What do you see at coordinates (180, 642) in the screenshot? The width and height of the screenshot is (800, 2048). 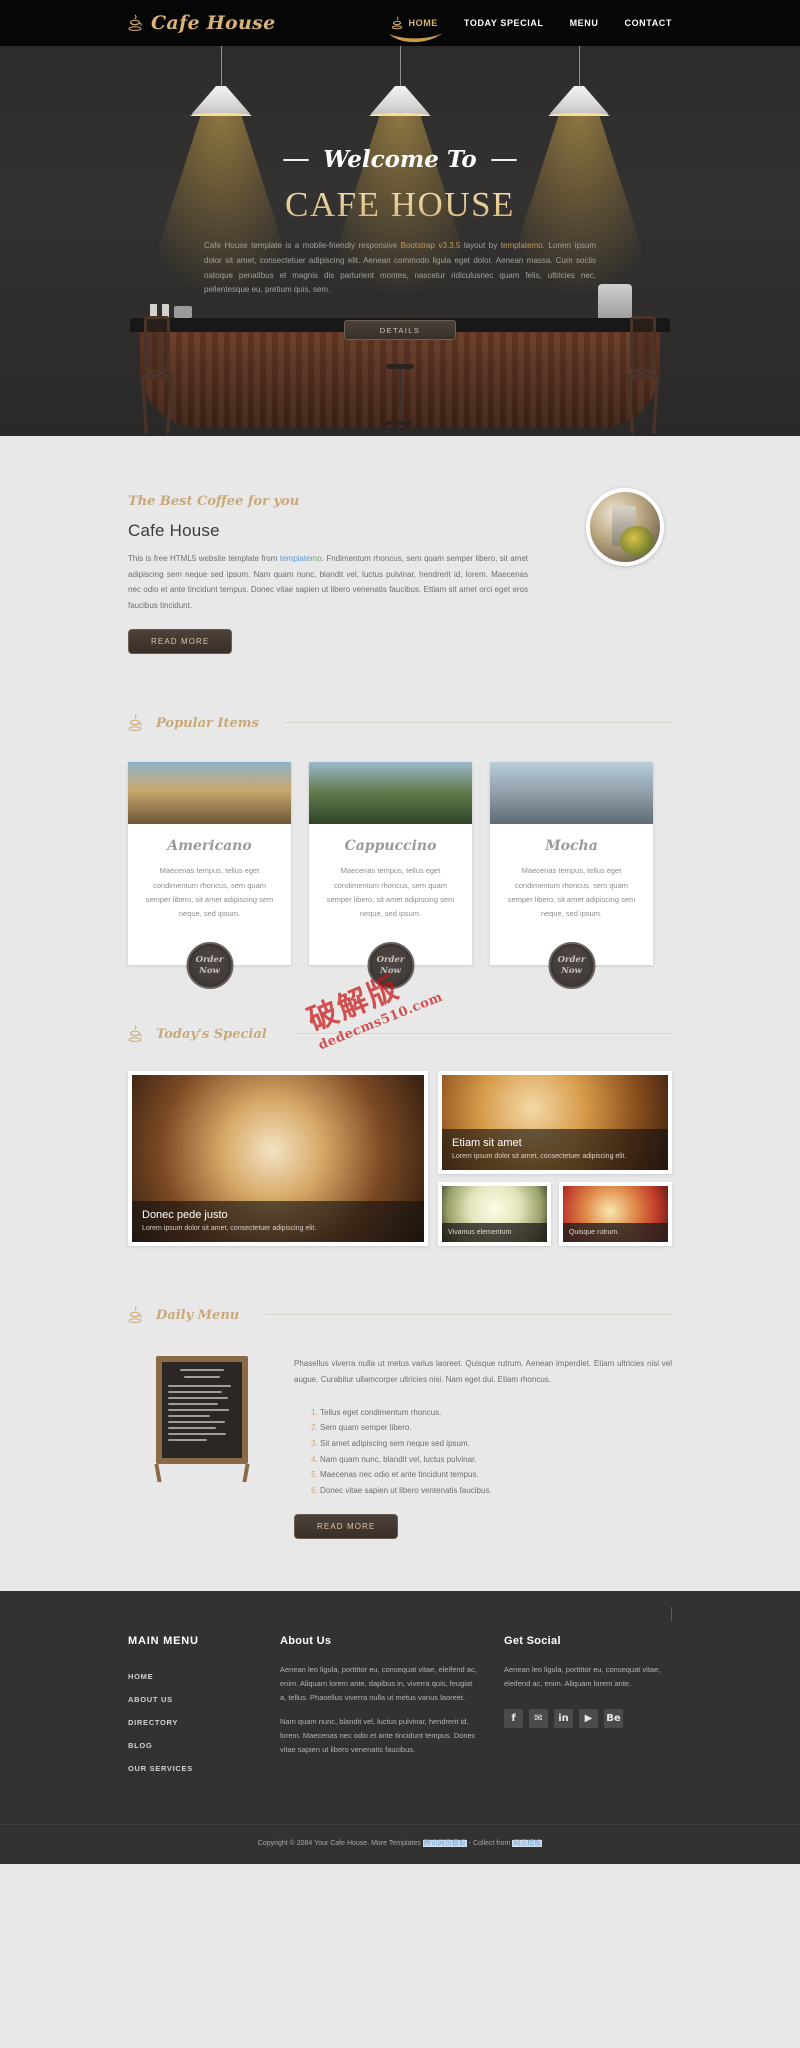 I see `about-read-more-button: READ MORE` at bounding box center [180, 642].